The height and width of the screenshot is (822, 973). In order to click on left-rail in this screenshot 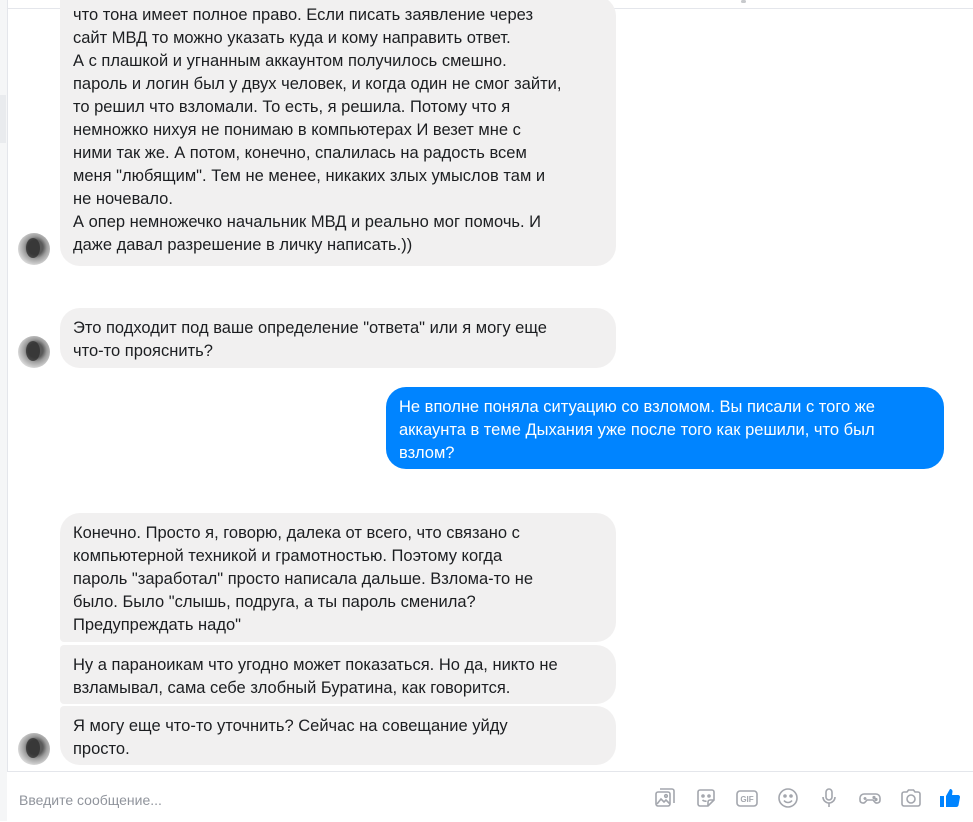, I will do `click(4, 410)`.